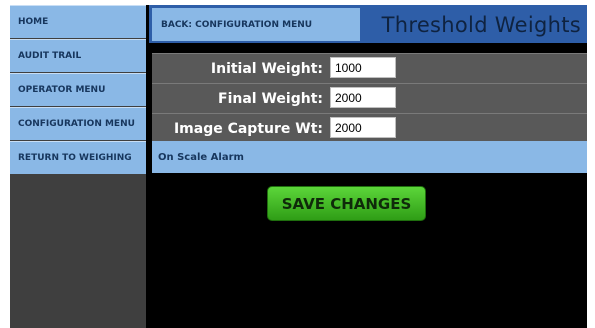 This screenshot has height=328, width=595. I want to click on initial-weight-label: Initial Weight:, so click(266, 68).